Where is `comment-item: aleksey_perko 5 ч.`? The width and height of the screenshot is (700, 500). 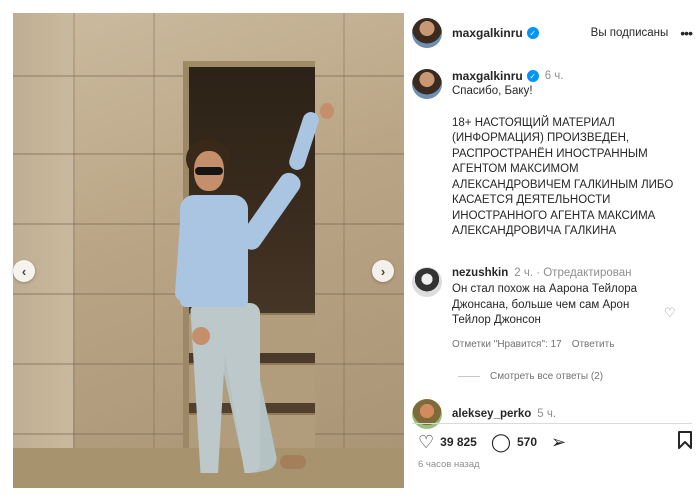
comment-item: aleksey_perko 5 ч. is located at coordinates (484, 414).